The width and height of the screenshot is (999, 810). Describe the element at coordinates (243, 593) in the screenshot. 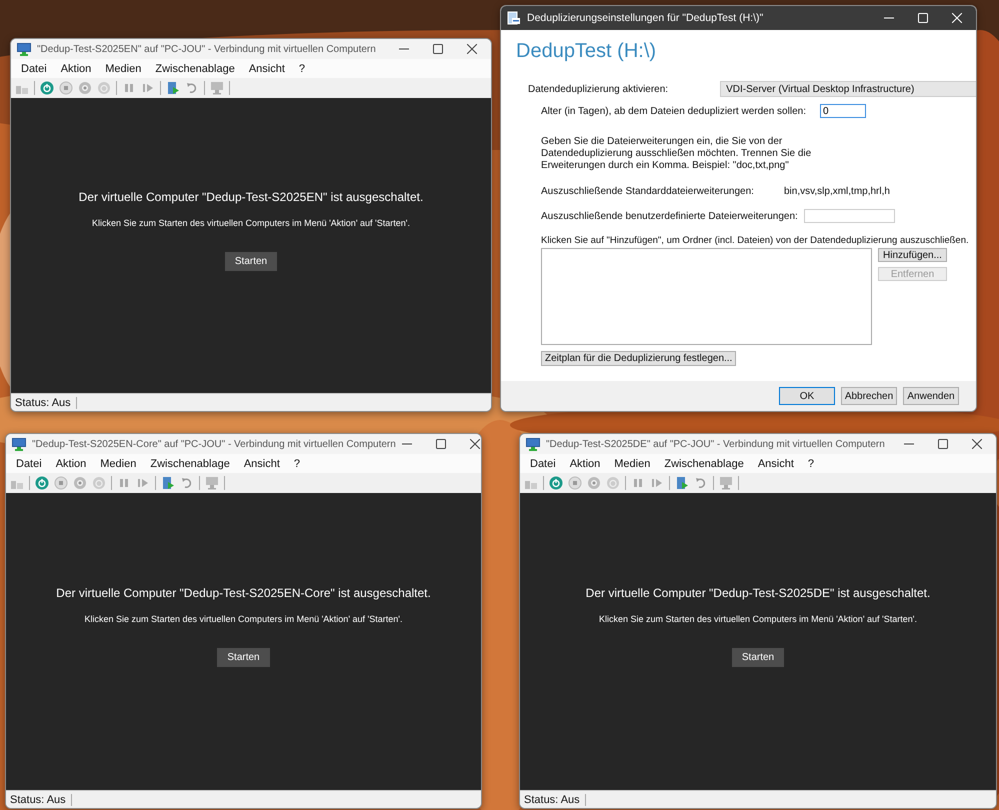

I see `status-message: Der virtuelle Computer "Dedup-Test-S2025EN-Core" ist ausgeschaltet.` at that location.